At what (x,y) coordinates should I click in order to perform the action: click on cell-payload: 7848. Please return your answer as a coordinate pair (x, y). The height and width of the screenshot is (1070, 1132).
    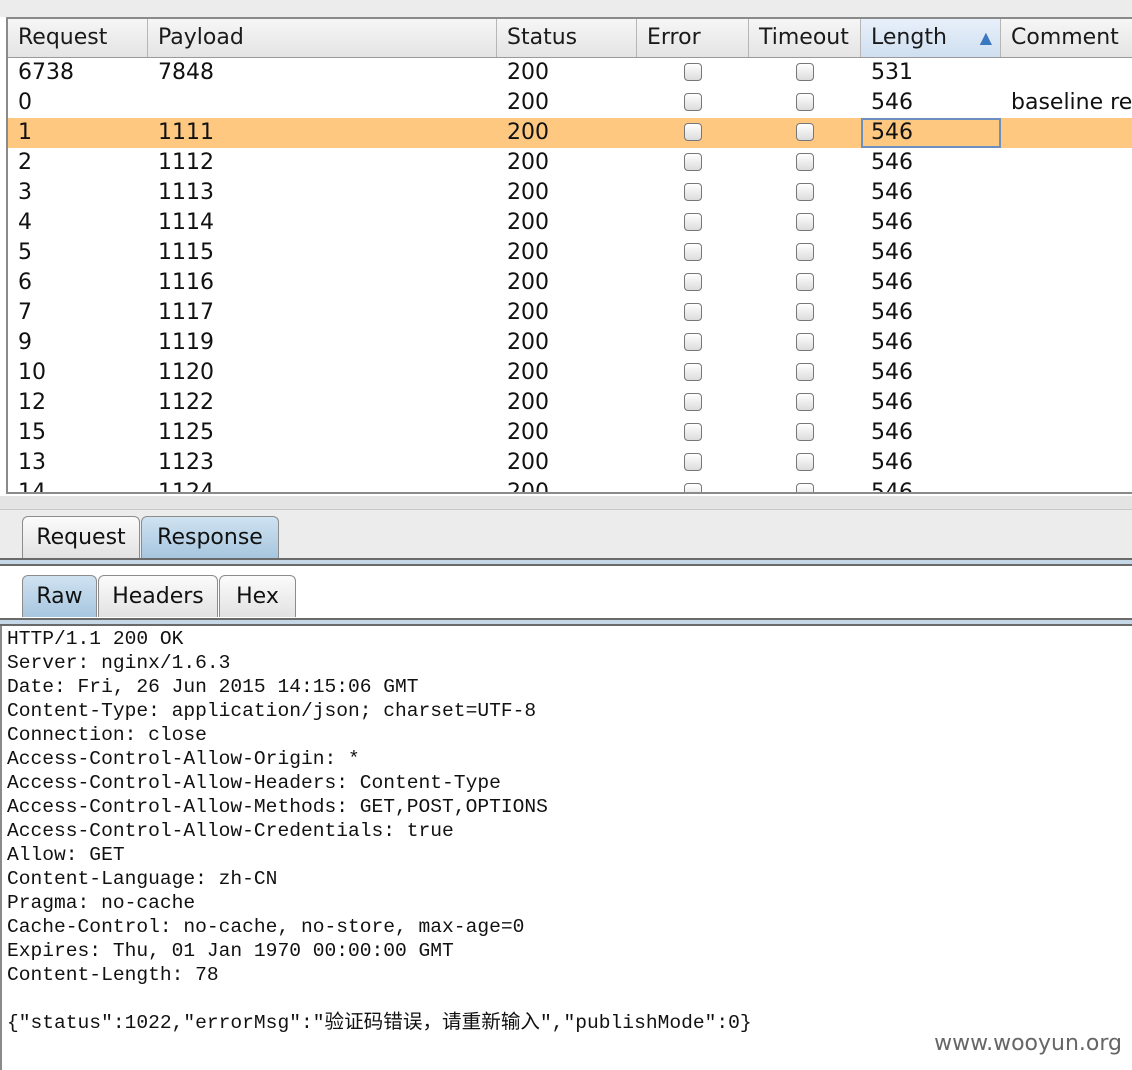
    Looking at the image, I should click on (186, 72).